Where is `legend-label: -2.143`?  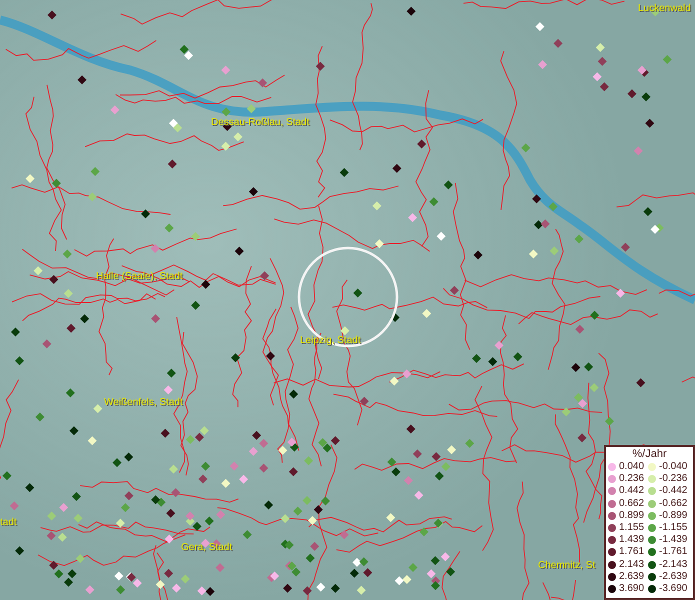 legend-label: -2.143 is located at coordinates (673, 564).